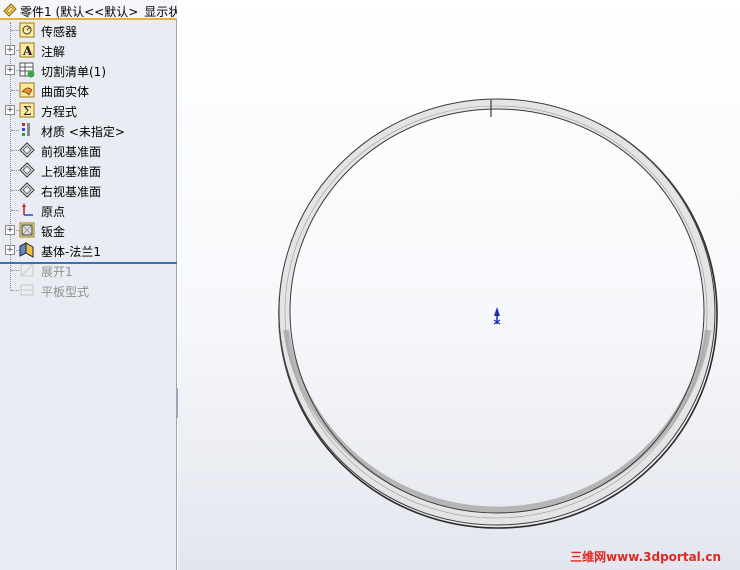  Describe the element at coordinates (71, 192) in the screenshot. I see `tree-item-label: 右视基准面` at that location.